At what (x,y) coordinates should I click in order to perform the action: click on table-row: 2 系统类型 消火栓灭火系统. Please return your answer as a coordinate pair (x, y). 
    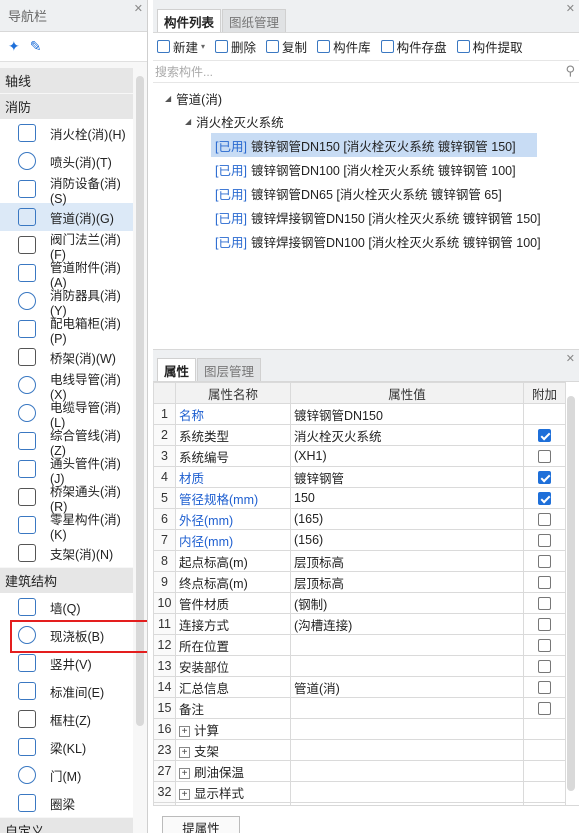
    Looking at the image, I should click on (359, 435).